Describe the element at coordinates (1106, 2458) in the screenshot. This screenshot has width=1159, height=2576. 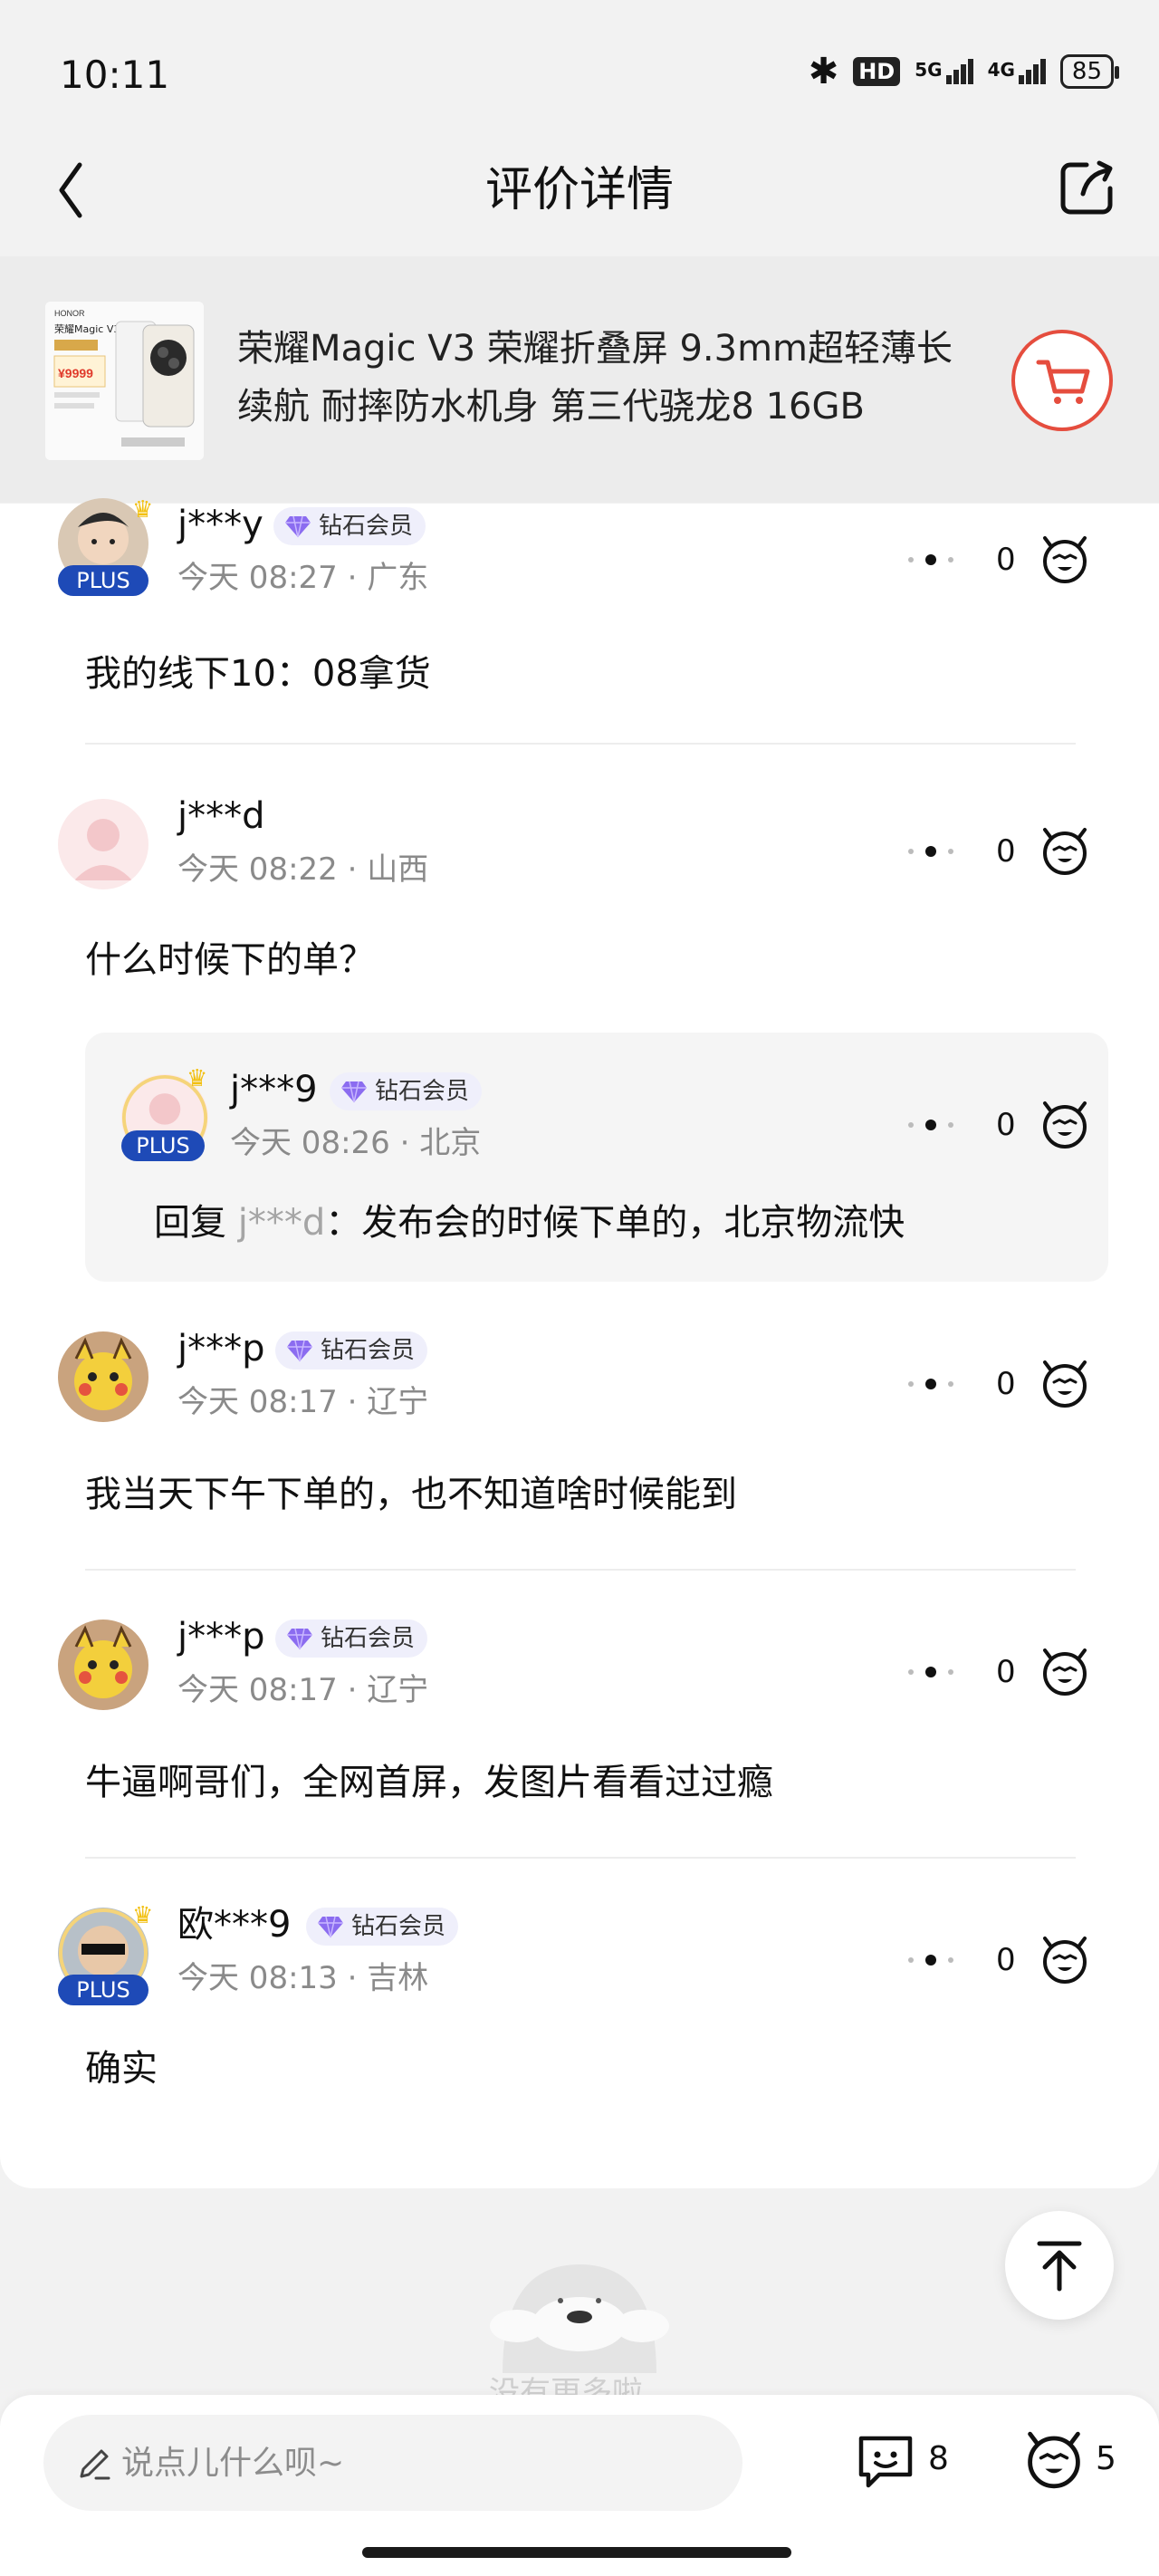
I see `like-total-count: 5` at that location.